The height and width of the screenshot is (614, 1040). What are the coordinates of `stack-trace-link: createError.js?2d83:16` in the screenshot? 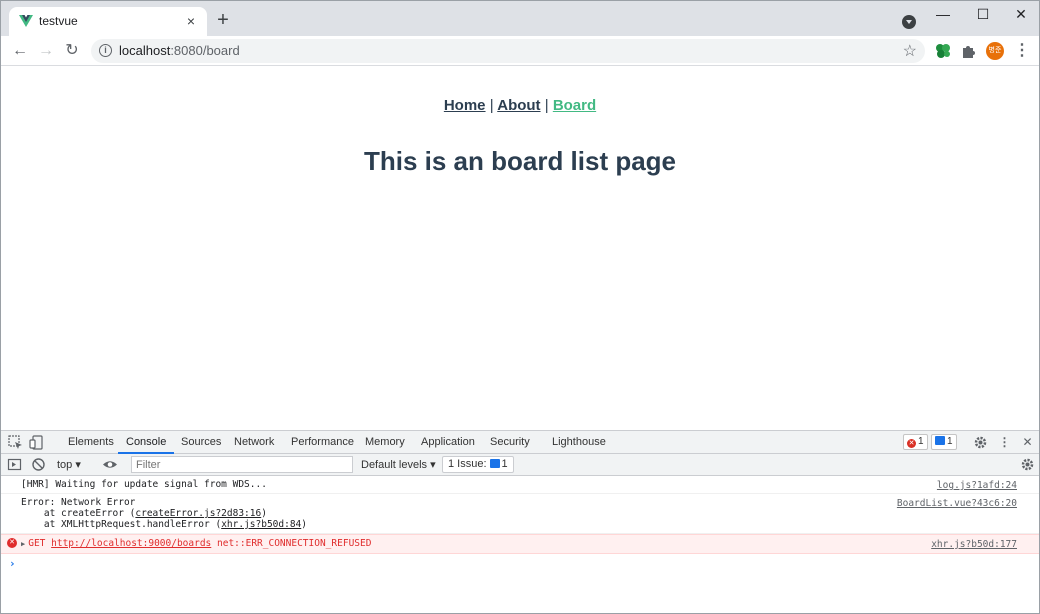 It's located at (198, 513).